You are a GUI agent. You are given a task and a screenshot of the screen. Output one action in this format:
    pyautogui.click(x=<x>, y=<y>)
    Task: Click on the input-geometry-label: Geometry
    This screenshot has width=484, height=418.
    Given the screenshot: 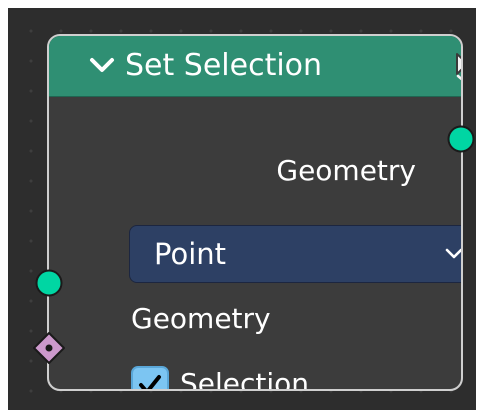 What is the action you would take?
    pyautogui.click(x=201, y=318)
    